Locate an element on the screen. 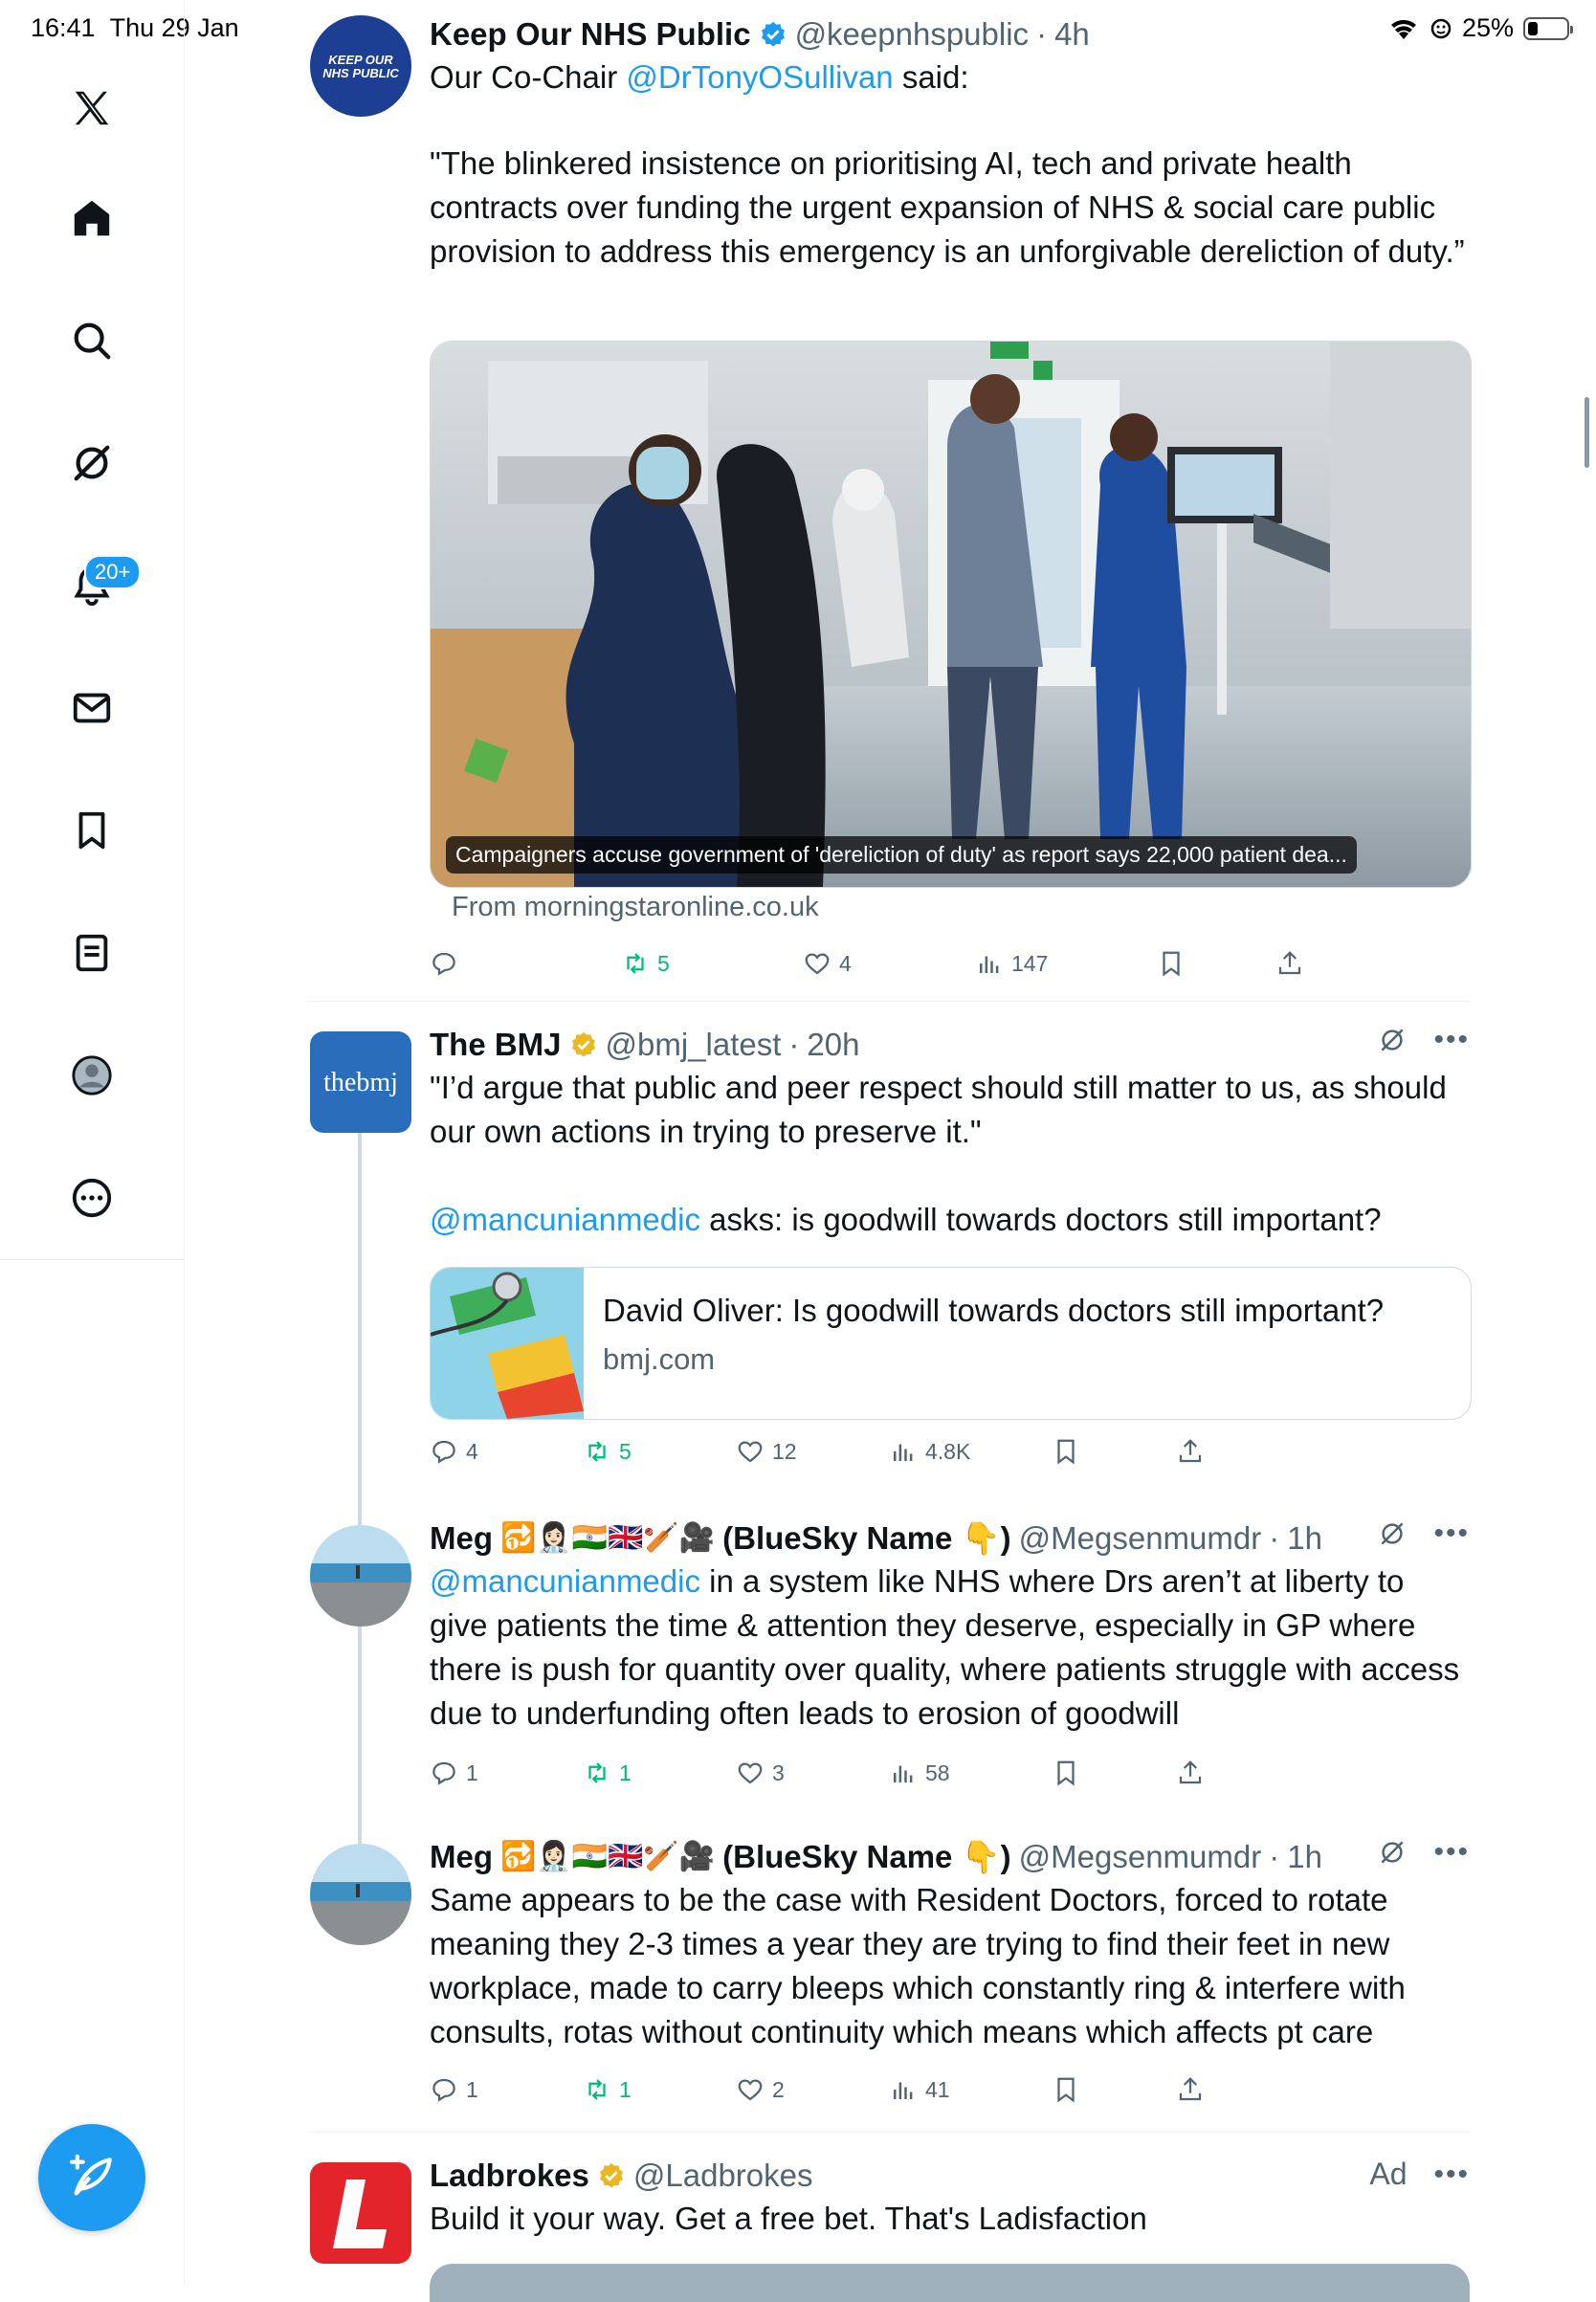 This screenshot has height=2302, width=1596. messages-icon is located at coordinates (92, 708).